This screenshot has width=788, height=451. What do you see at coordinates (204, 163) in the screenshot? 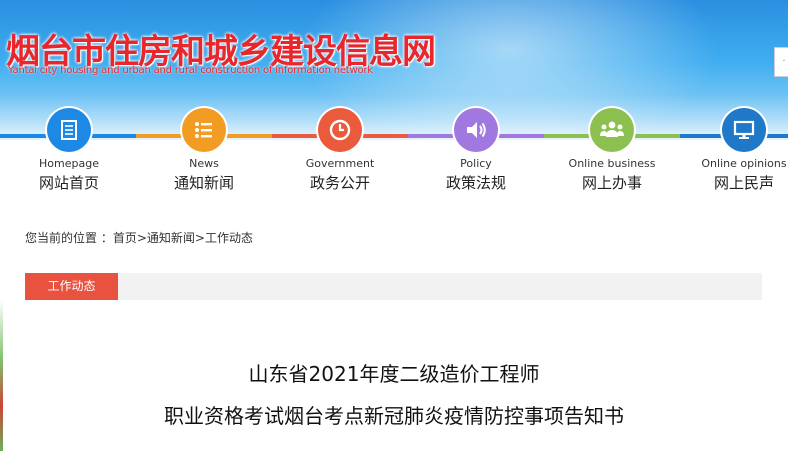
I see `nav-label-en: News` at bounding box center [204, 163].